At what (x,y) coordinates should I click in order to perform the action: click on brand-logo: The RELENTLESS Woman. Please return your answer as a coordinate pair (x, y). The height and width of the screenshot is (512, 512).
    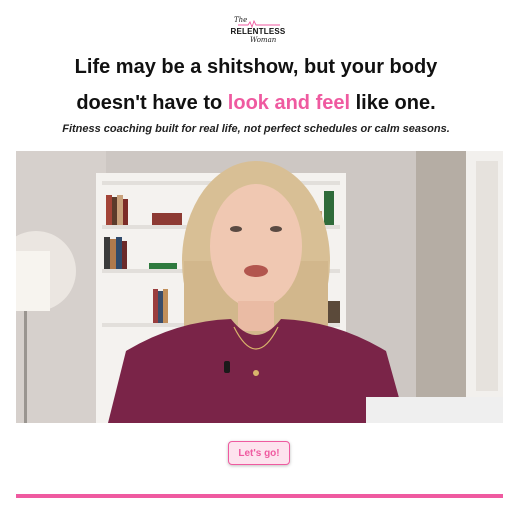
    Looking at the image, I should click on (258, 31).